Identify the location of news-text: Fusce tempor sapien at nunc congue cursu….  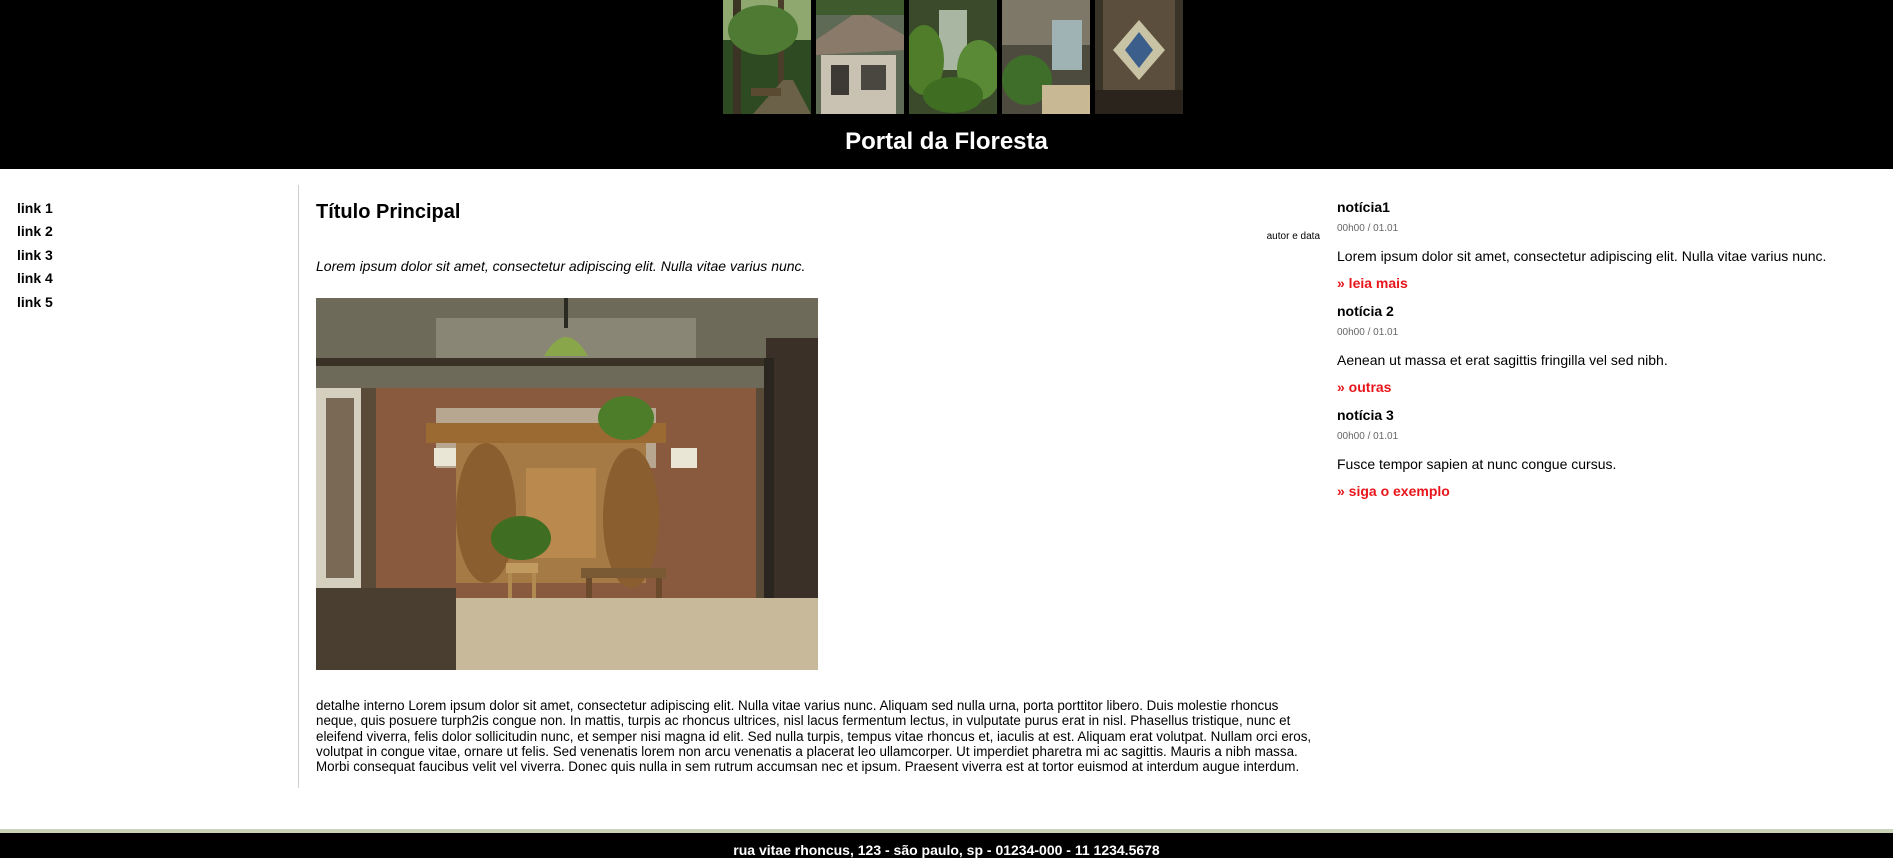
(1477, 464).